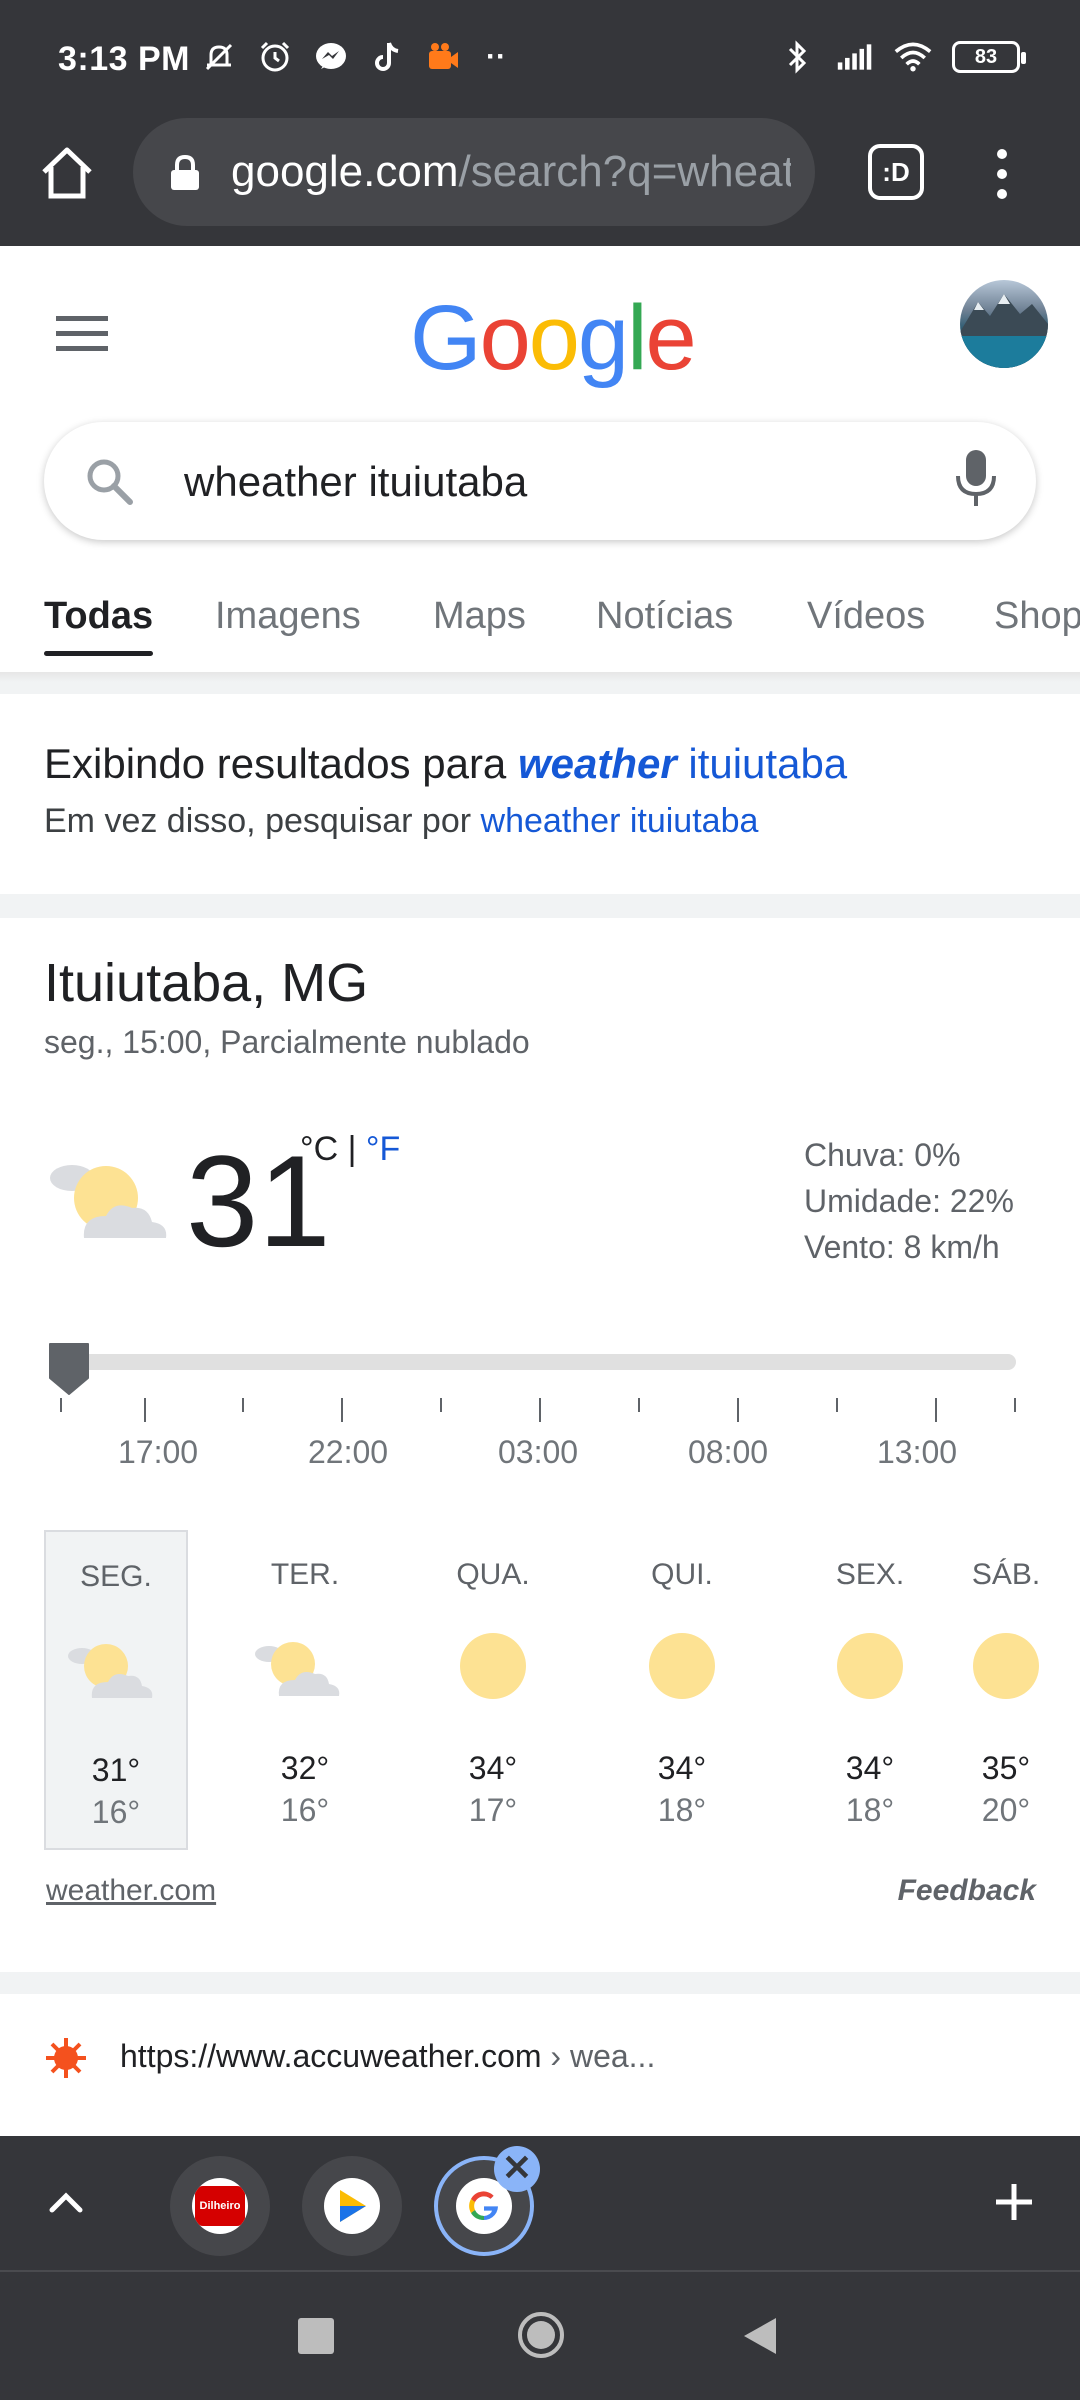  What do you see at coordinates (1002, 174) in the screenshot?
I see `menu-icon` at bounding box center [1002, 174].